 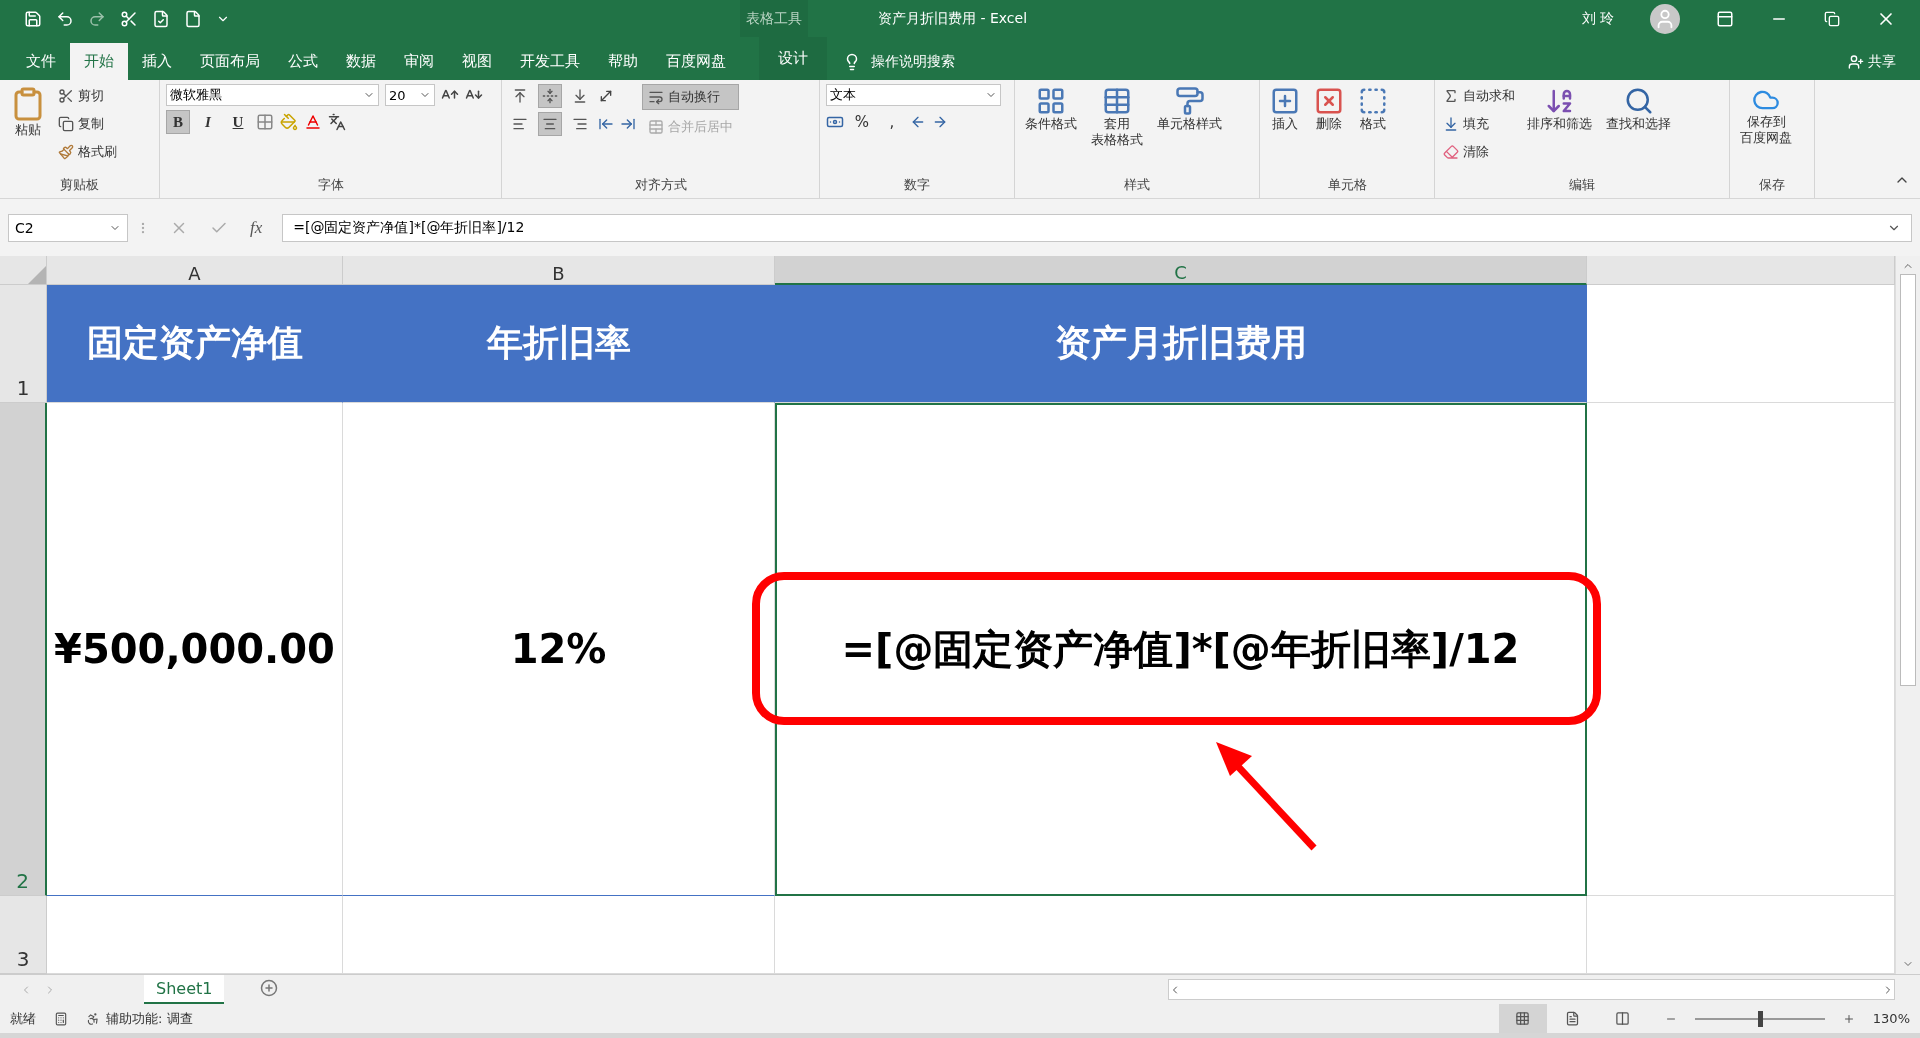 I want to click on undo-icon, so click(x=65, y=18).